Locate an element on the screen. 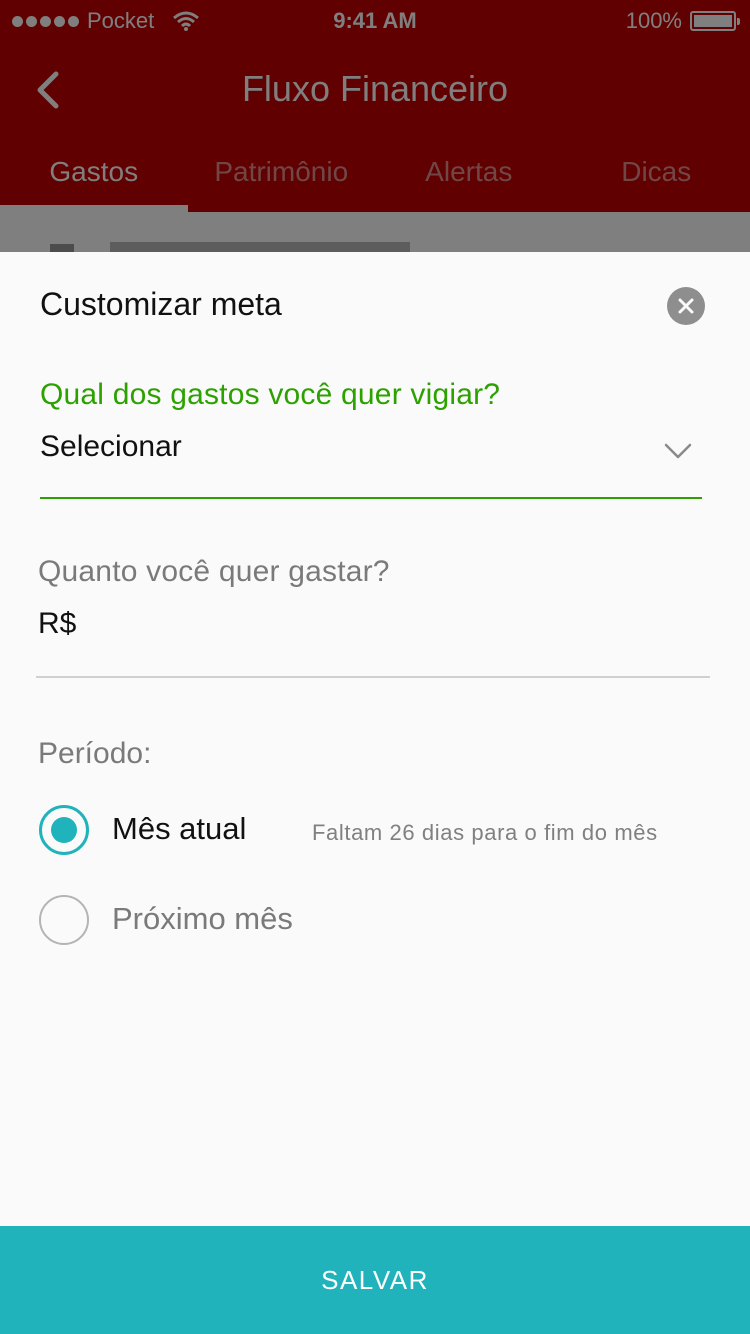  radio-next-month is located at coordinates (64, 920).